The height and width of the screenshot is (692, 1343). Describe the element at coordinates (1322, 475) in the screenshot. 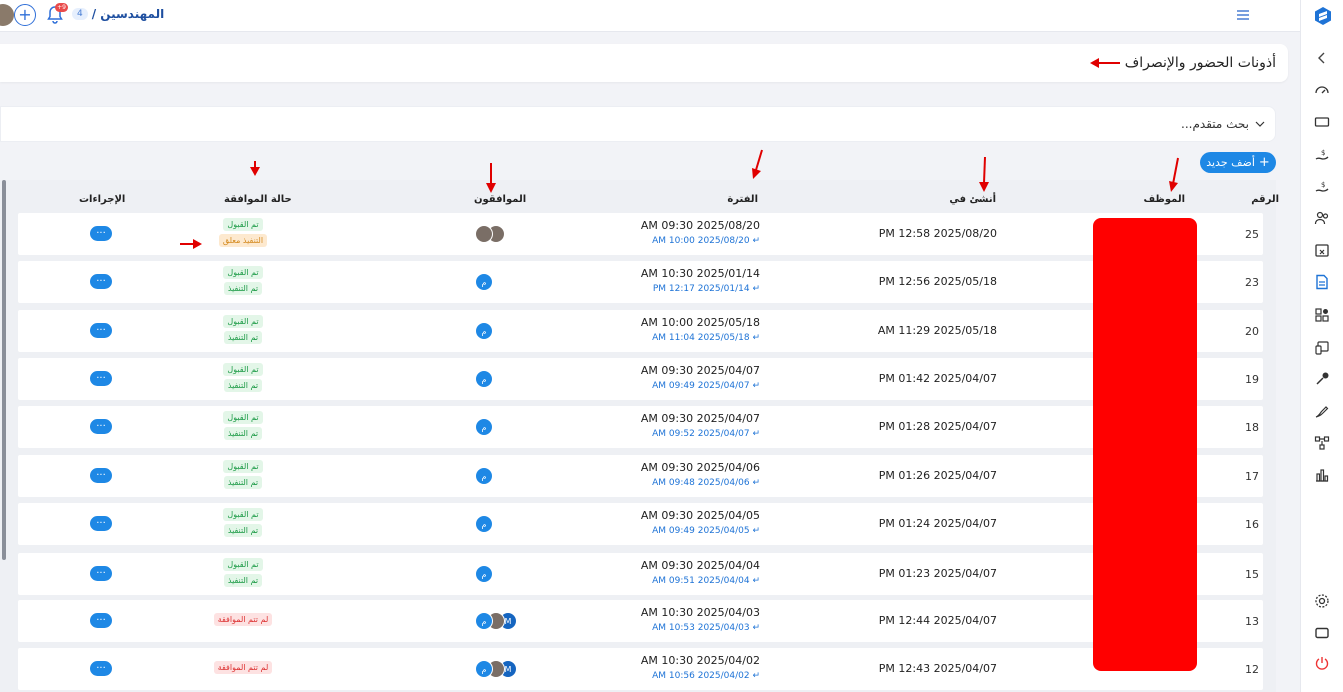

I see `reports-chart-icon` at that location.